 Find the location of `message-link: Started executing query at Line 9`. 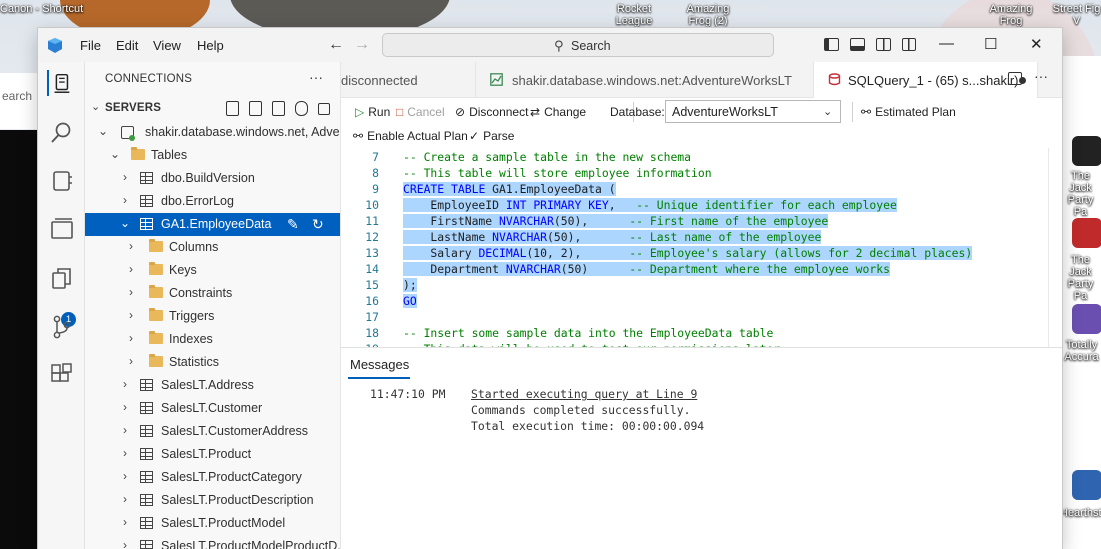

message-link: Started executing query at Line 9 is located at coordinates (584, 394).